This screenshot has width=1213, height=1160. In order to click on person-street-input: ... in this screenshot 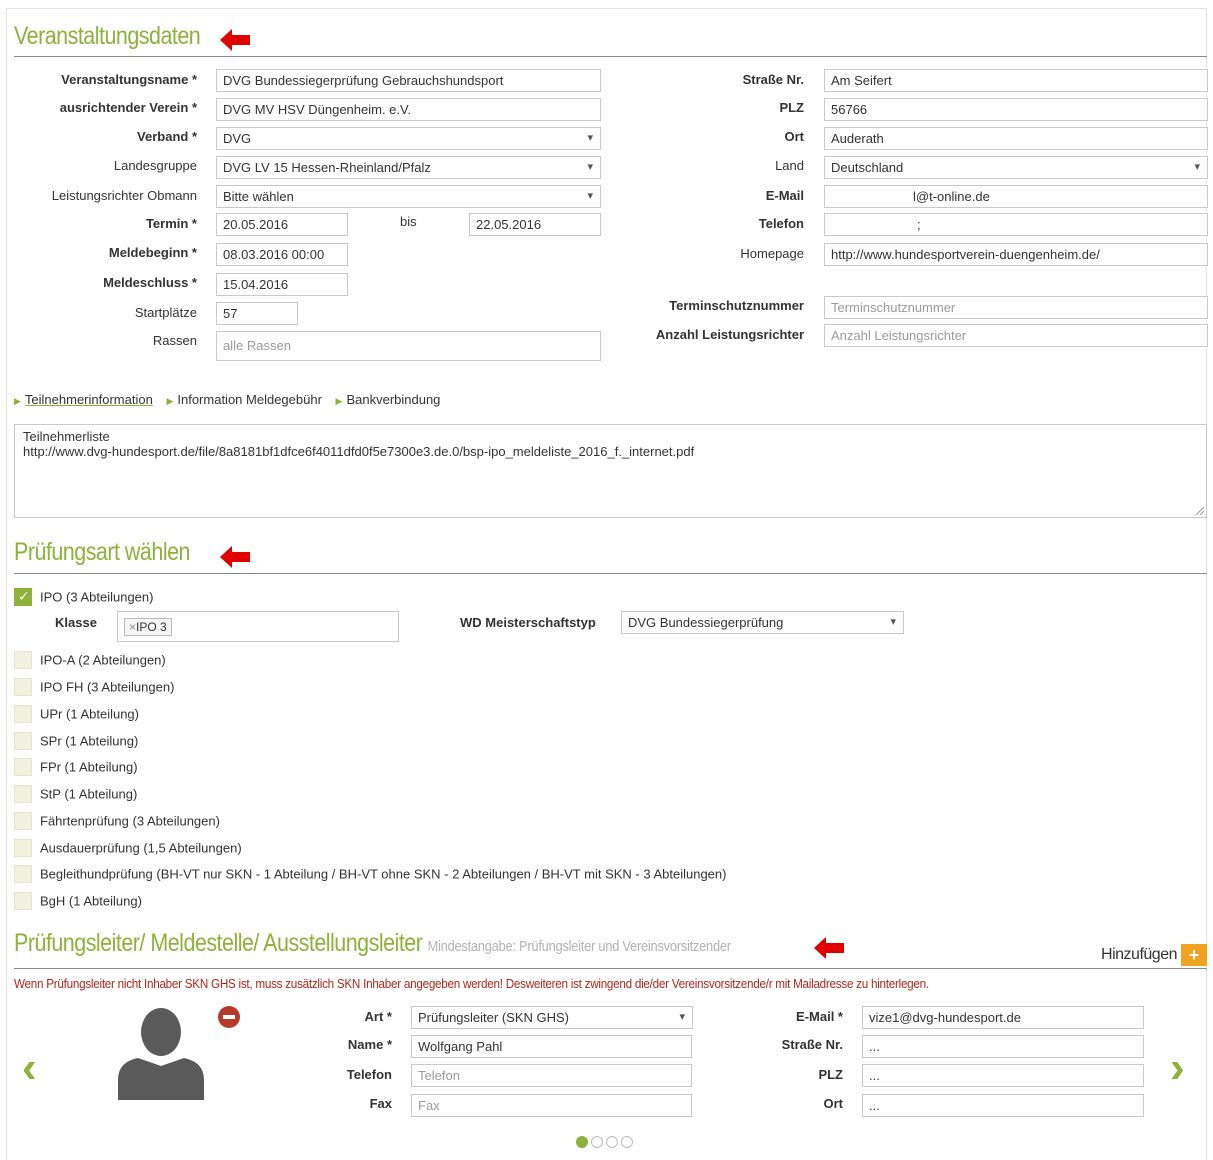, I will do `click(1003, 1046)`.